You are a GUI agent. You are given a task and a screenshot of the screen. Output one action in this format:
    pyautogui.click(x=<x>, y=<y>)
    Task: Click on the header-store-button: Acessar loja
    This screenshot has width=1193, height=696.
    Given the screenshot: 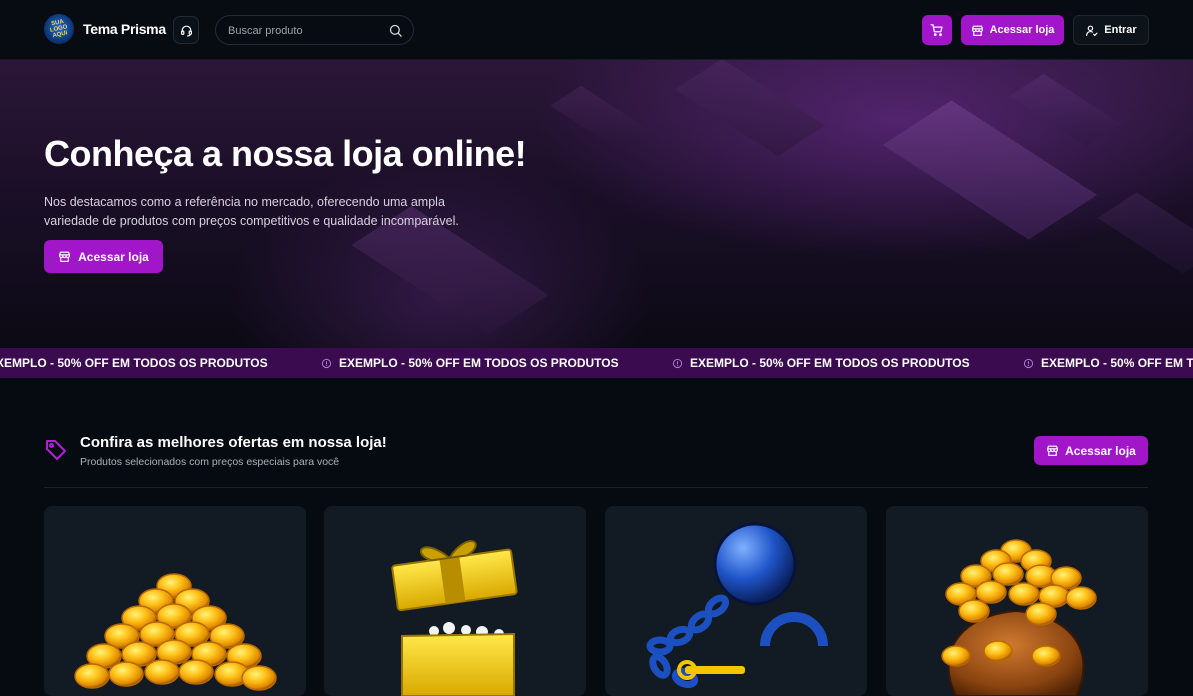 What is the action you would take?
    pyautogui.click(x=1012, y=30)
    